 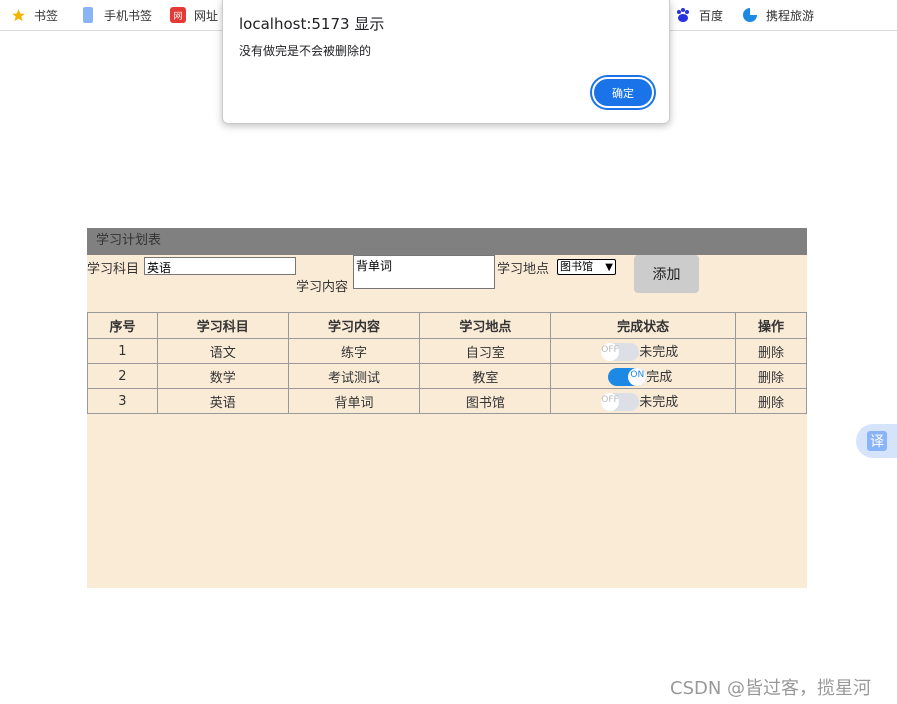 What do you see at coordinates (116, 15) in the screenshot?
I see `bookmark-item: 手机书签` at bounding box center [116, 15].